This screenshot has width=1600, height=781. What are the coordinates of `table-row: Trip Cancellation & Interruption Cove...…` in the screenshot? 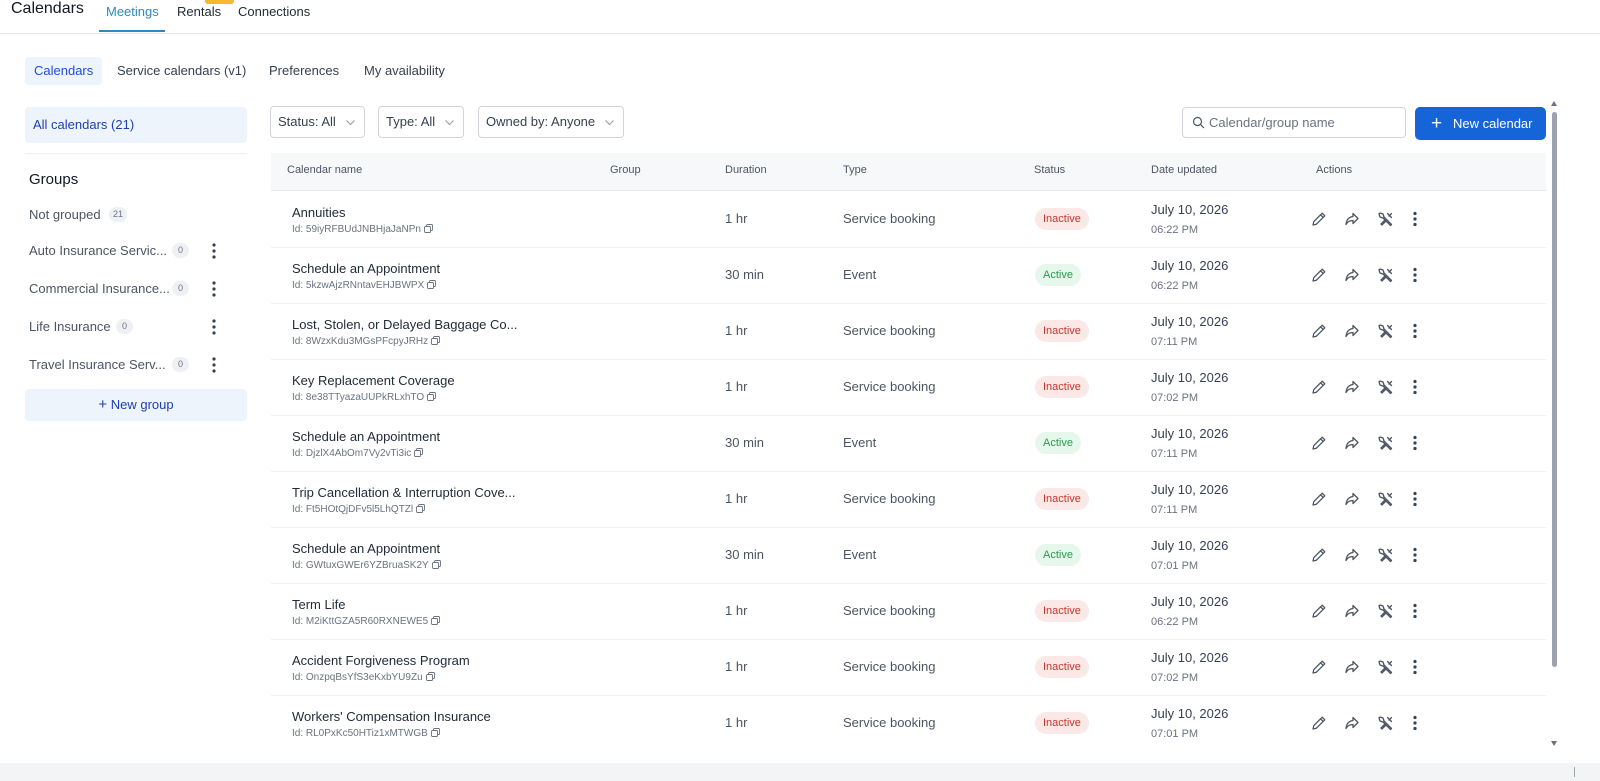 It's located at (908, 499).